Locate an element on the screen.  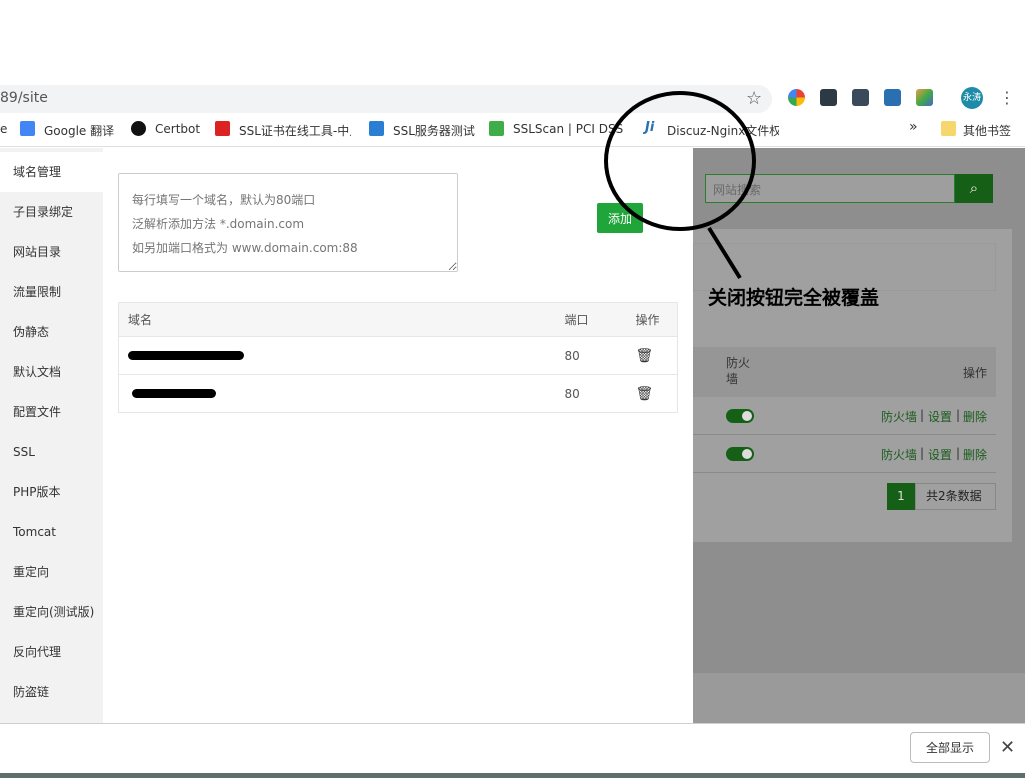
bookmark-other: 其他书签 is located at coordinates (987, 130).